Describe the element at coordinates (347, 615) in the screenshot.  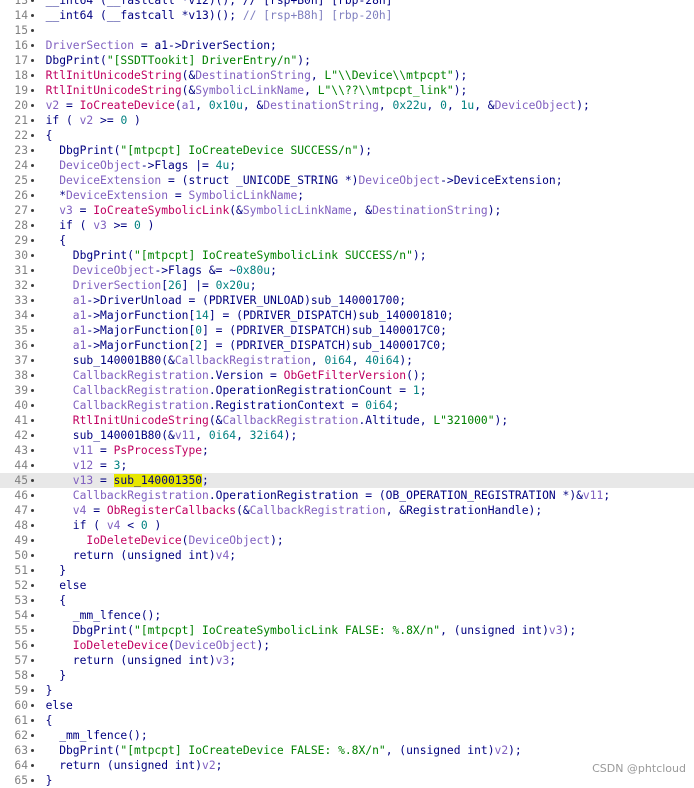
I see `code-line: 54 _mm_lfence();` at that location.